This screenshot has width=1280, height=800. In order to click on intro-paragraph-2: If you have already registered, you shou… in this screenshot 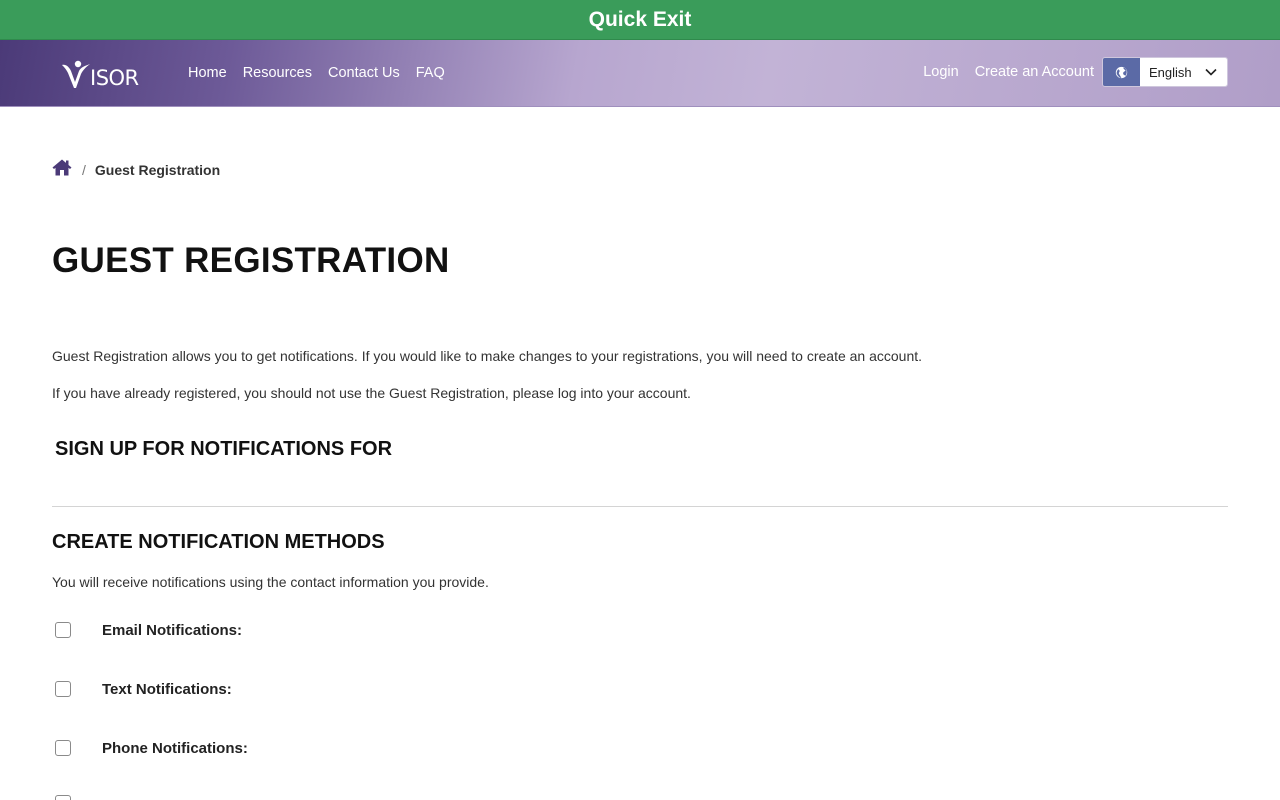, I will do `click(371, 393)`.